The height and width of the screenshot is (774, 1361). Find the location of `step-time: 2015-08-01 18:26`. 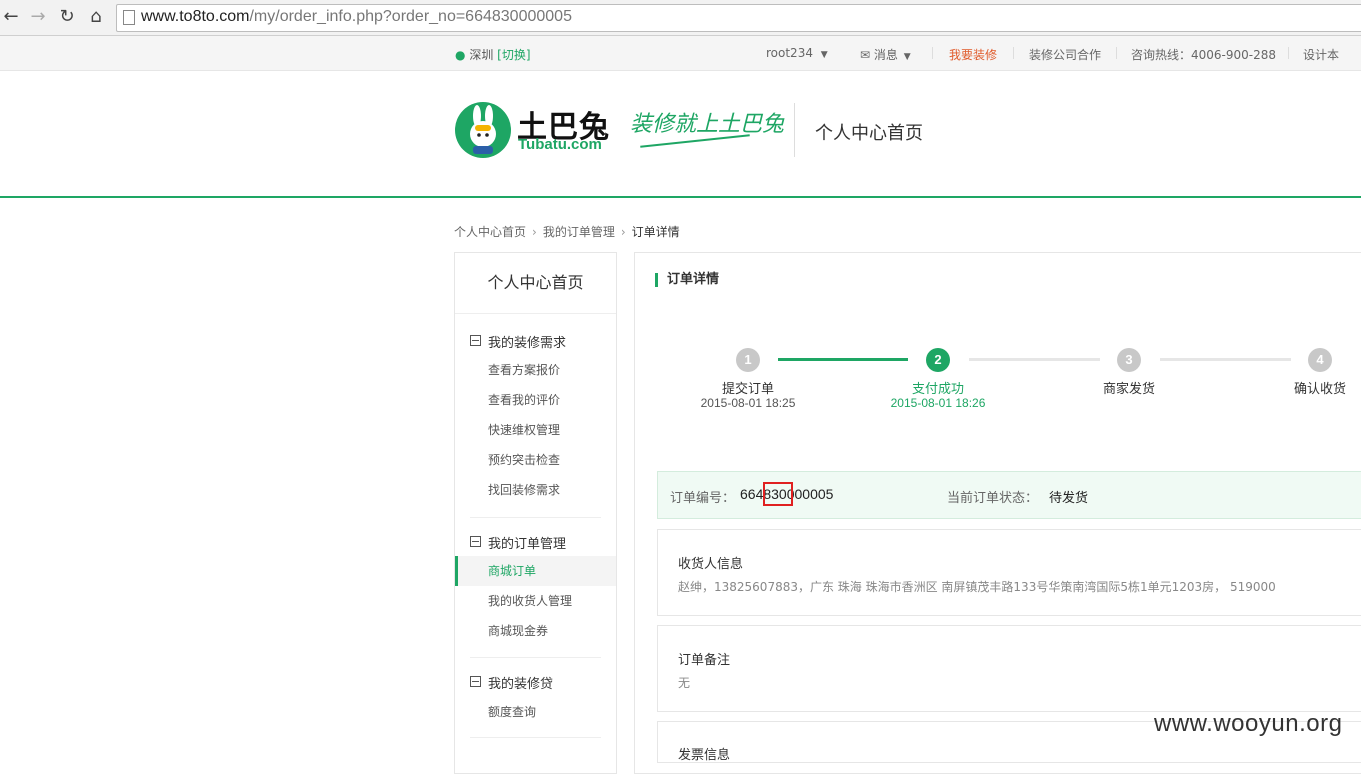

step-time: 2015-08-01 18:26 is located at coordinates (938, 403).